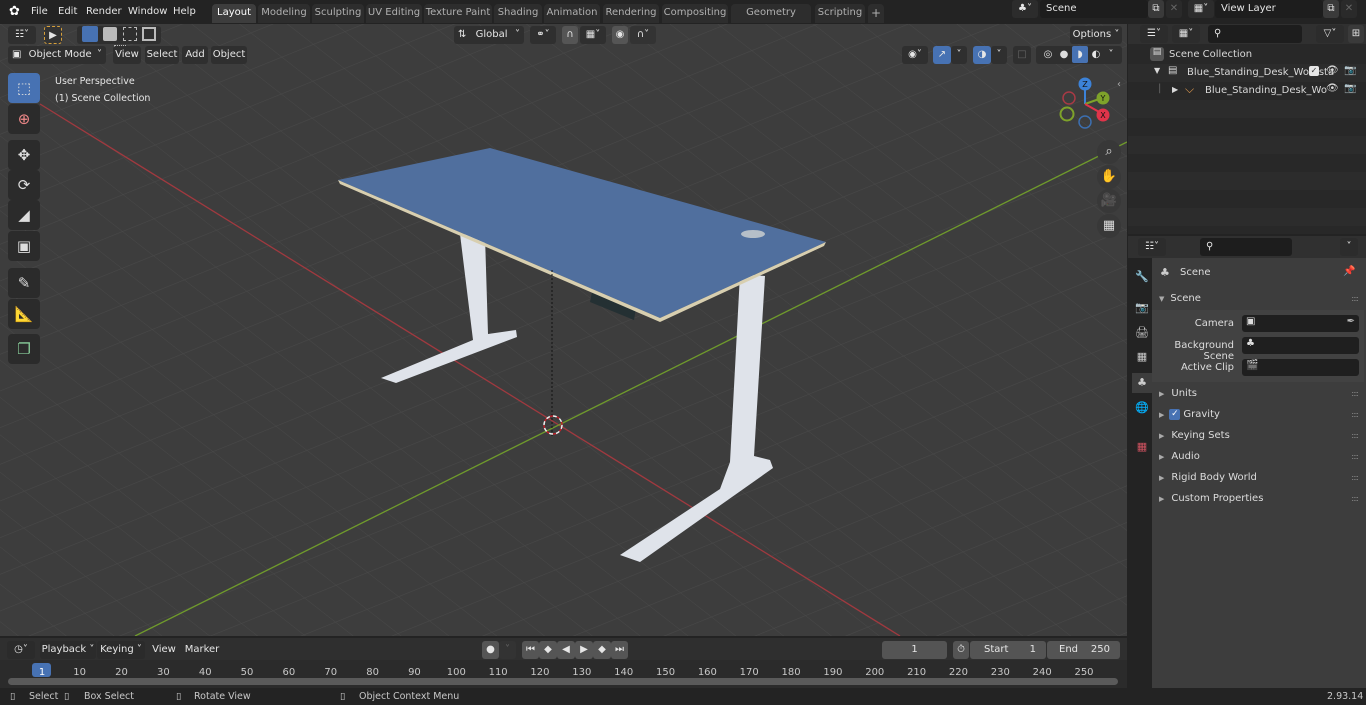 The height and width of the screenshot is (705, 1366). What do you see at coordinates (643, 35) in the screenshot?
I see `proportional-falloff-button: ∩˅` at bounding box center [643, 35].